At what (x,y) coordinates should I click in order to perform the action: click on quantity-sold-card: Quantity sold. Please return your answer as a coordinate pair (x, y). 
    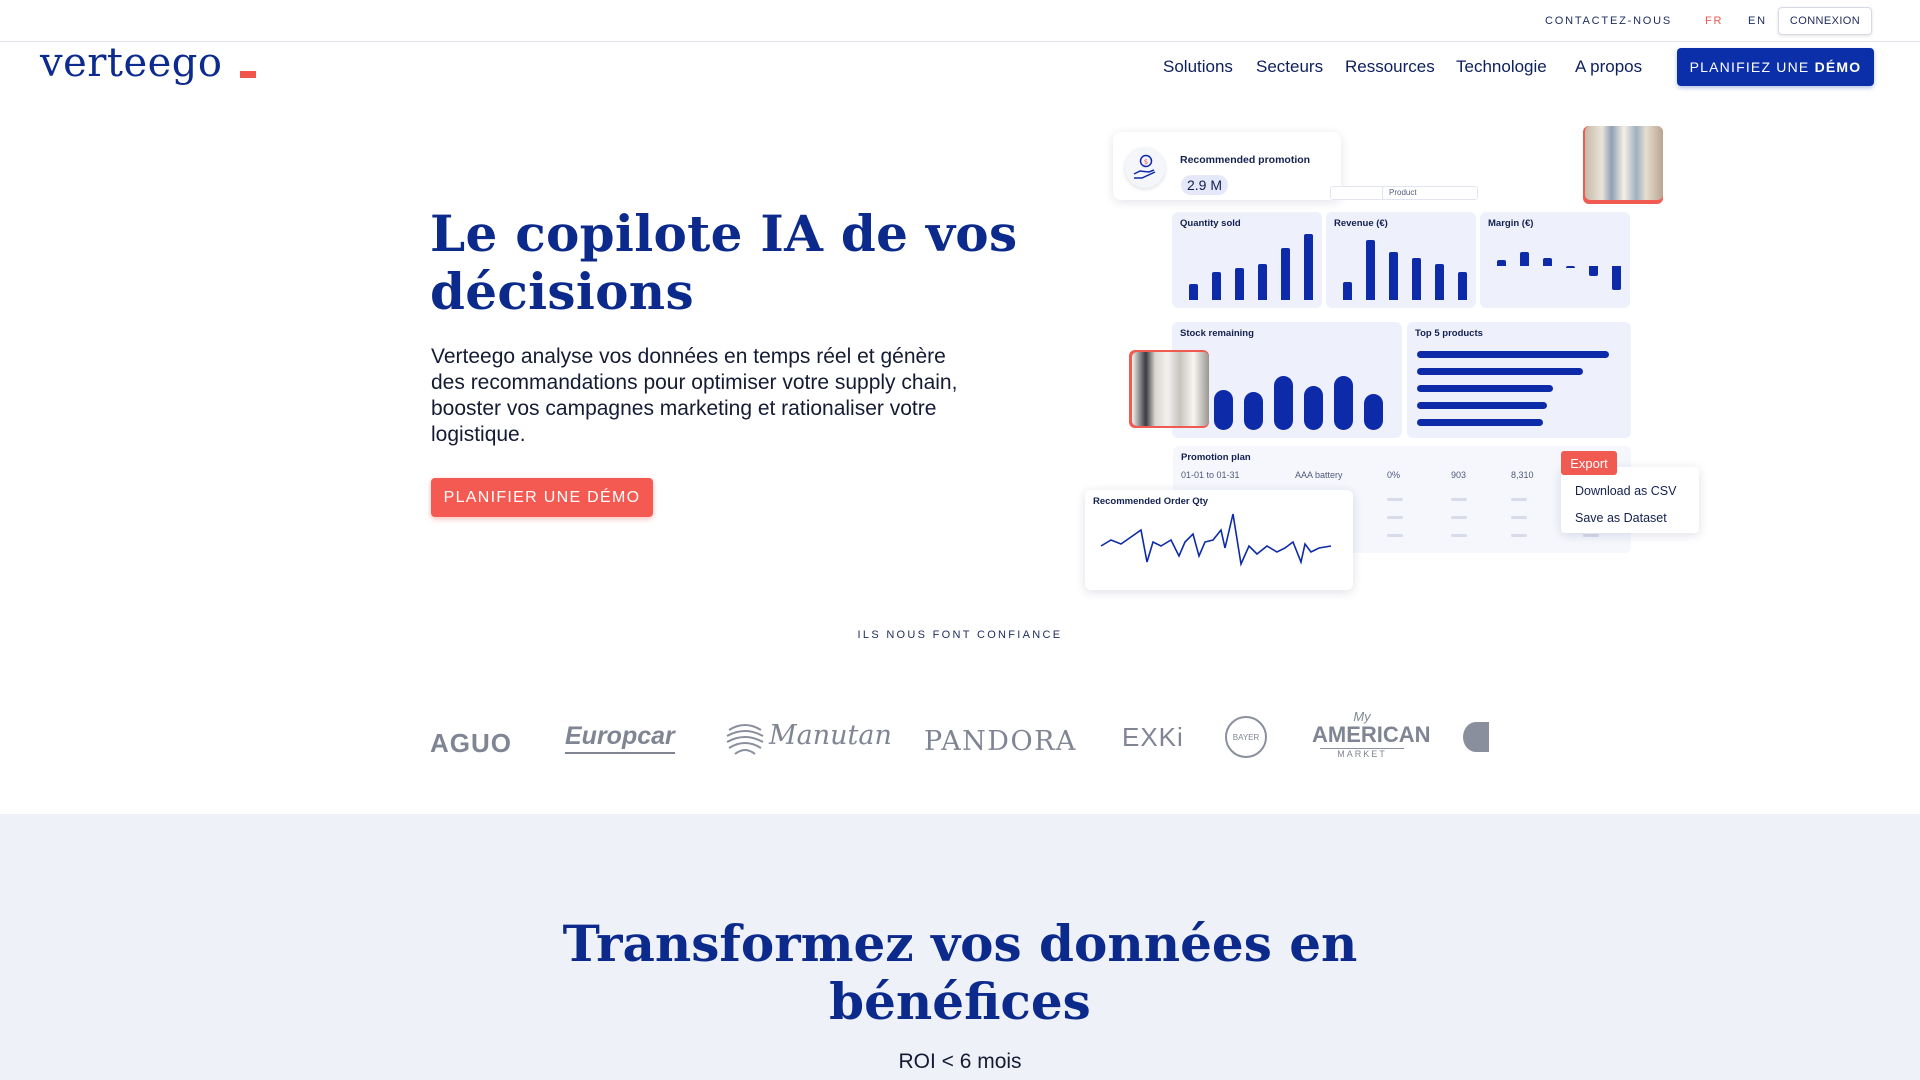
    Looking at the image, I should click on (1247, 260).